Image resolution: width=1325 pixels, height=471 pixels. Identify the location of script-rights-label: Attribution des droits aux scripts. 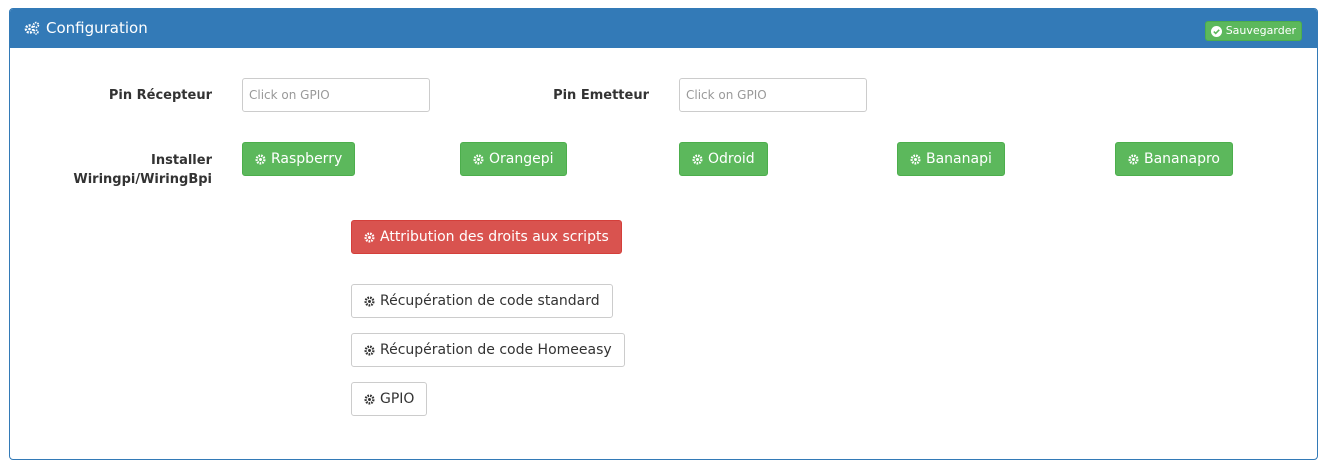
(494, 237).